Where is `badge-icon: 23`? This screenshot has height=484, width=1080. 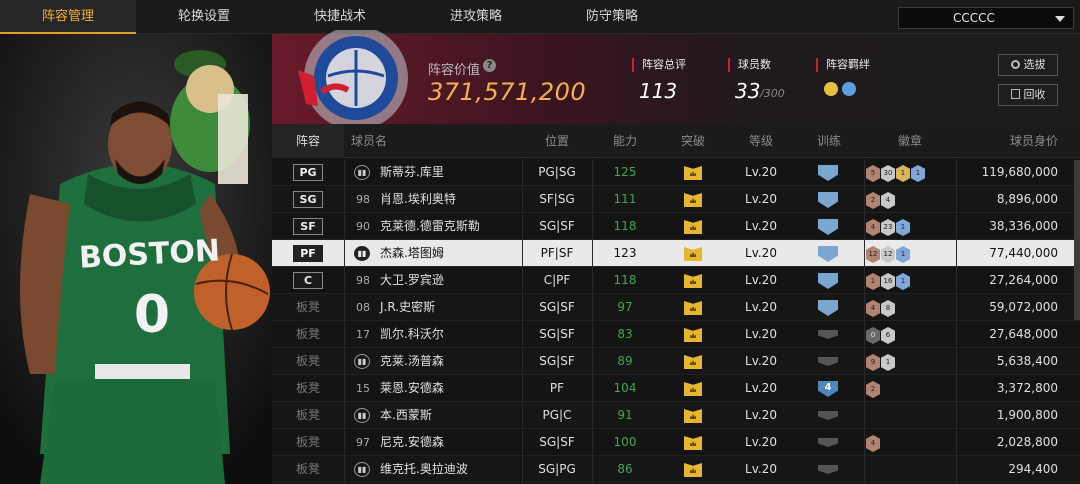 badge-icon: 23 is located at coordinates (888, 227).